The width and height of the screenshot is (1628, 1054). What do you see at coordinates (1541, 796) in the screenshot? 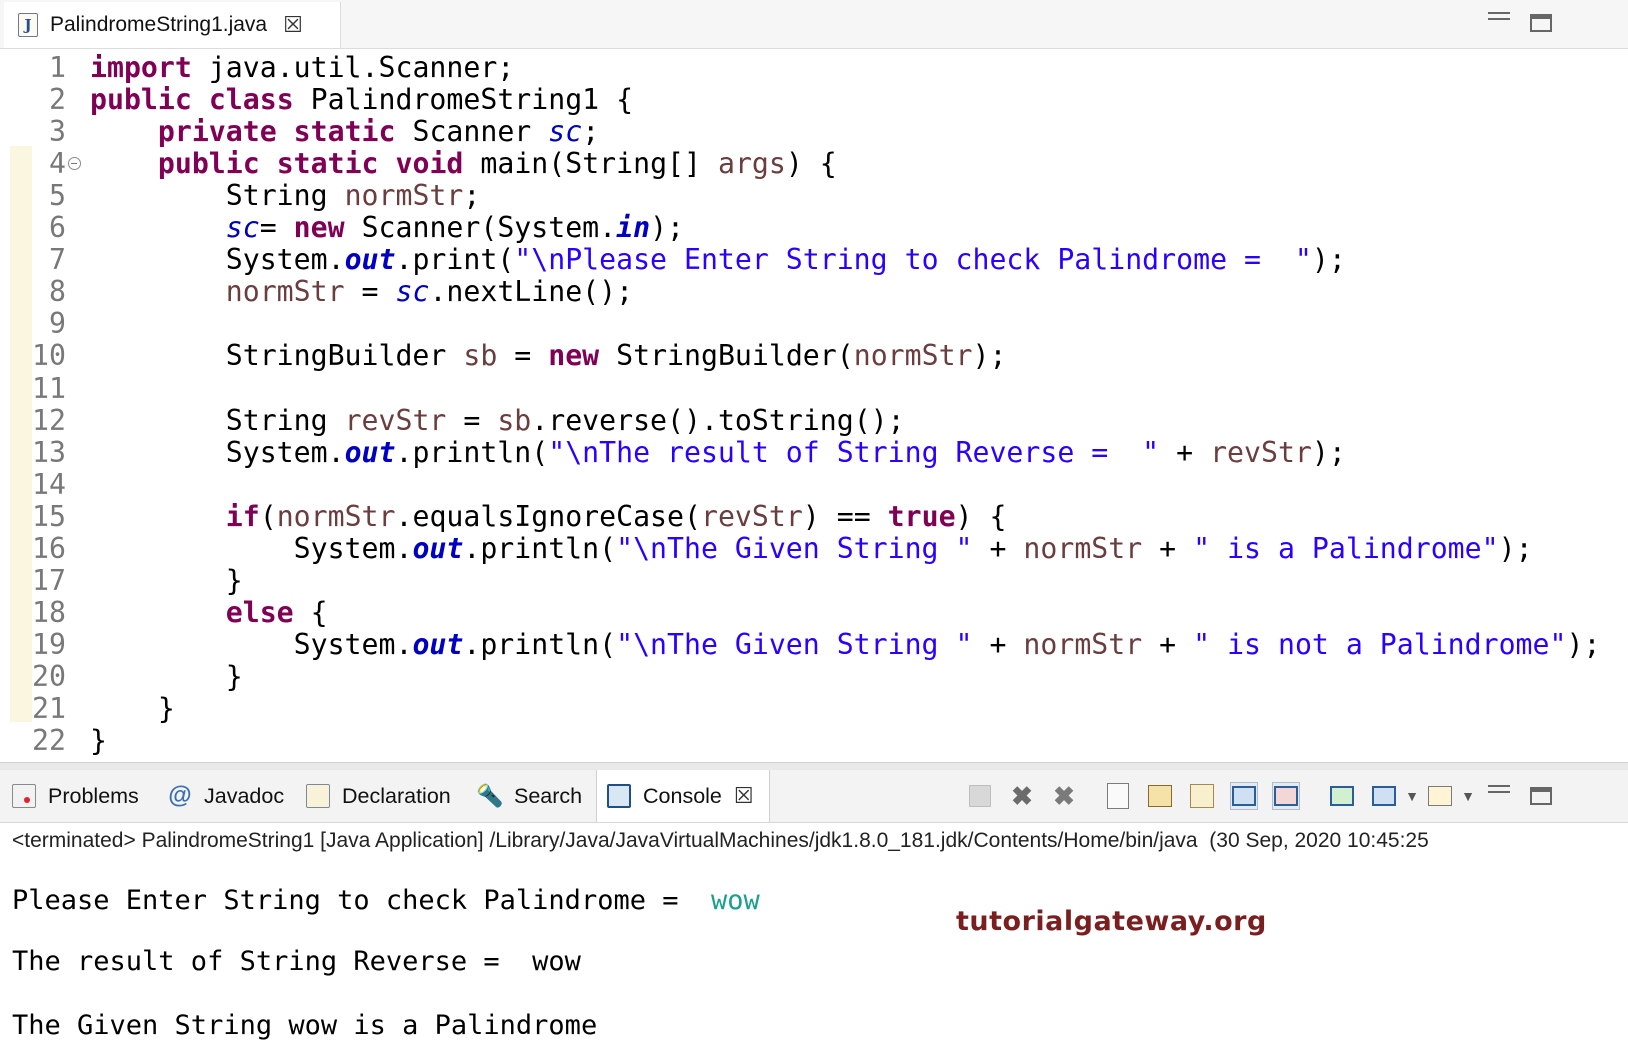
I see `maximize-panel-icon` at bounding box center [1541, 796].